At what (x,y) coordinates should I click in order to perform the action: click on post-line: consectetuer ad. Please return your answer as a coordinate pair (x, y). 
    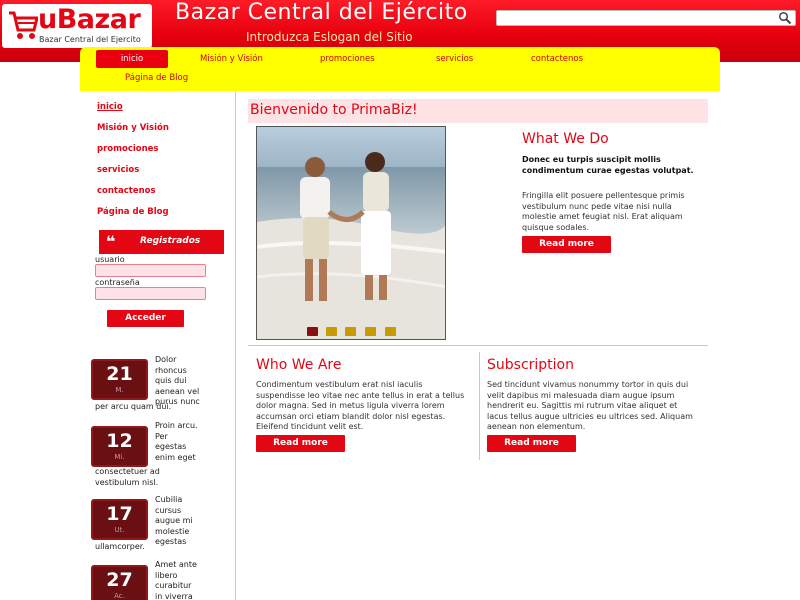
    Looking at the image, I should click on (127, 471).